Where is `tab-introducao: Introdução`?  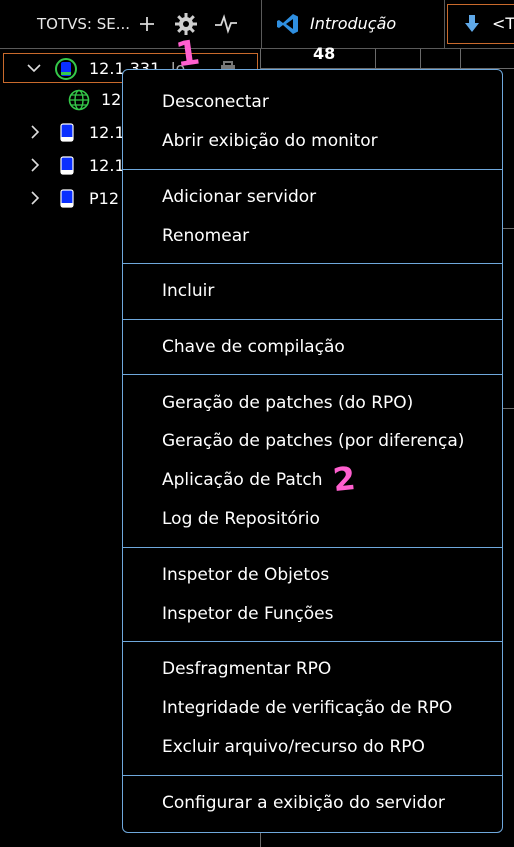 tab-introducao: Introdução is located at coordinates (353, 24).